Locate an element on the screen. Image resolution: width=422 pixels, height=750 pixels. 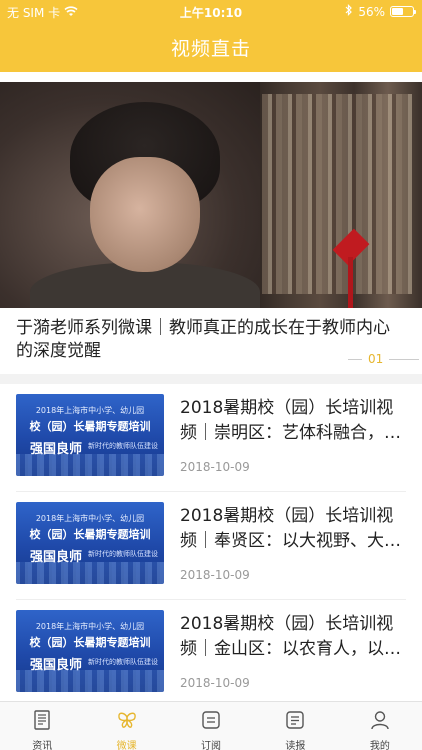
tab-microlesson: 微课 is located at coordinates (126, 726).